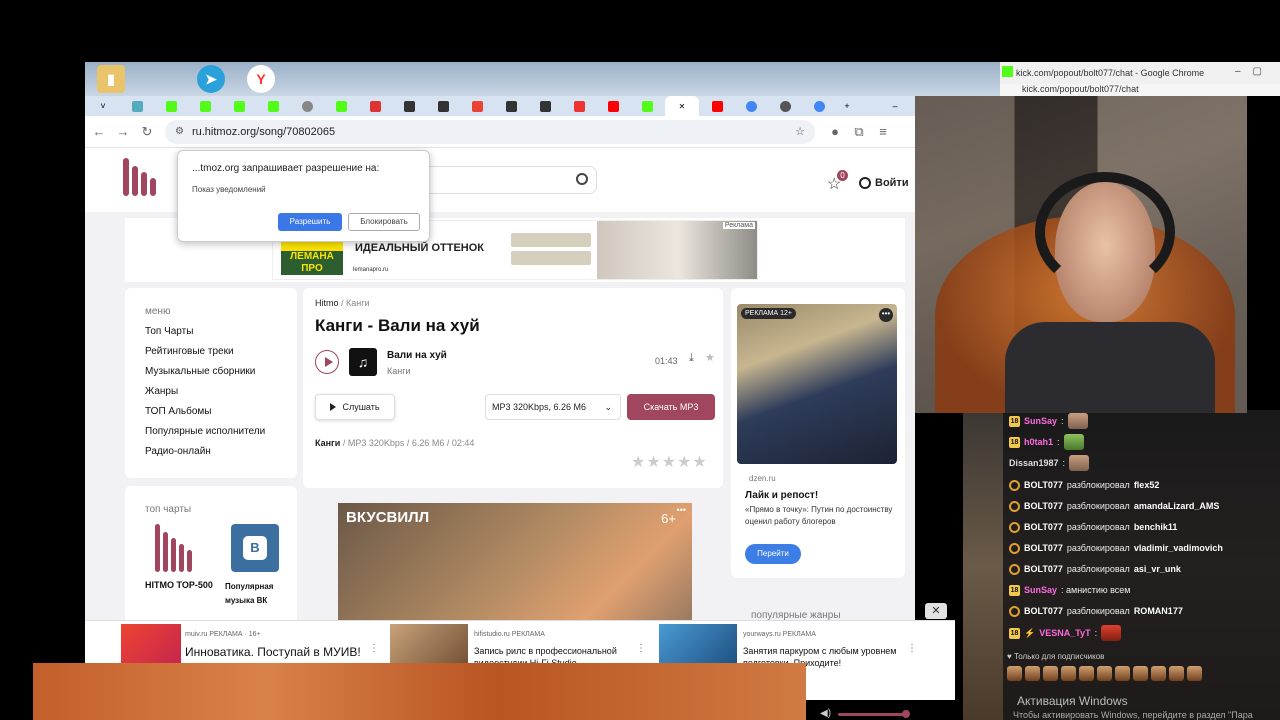 Image resolution: width=1280 pixels, height=720 pixels. Describe the element at coordinates (773, 554) in the screenshot. I see `ad-go-button: Перейти` at that location.